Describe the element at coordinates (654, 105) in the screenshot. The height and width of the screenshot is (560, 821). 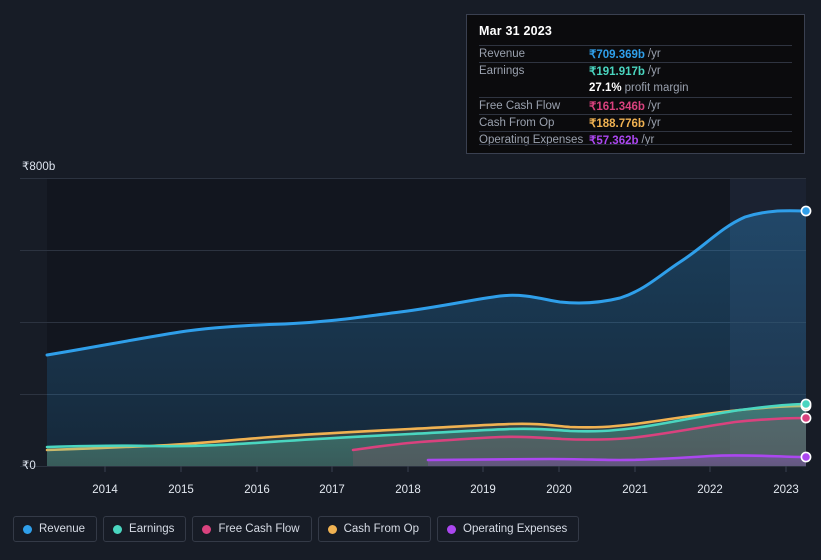
I see `tooltip-unit-free-cash-flow: /yr` at that location.